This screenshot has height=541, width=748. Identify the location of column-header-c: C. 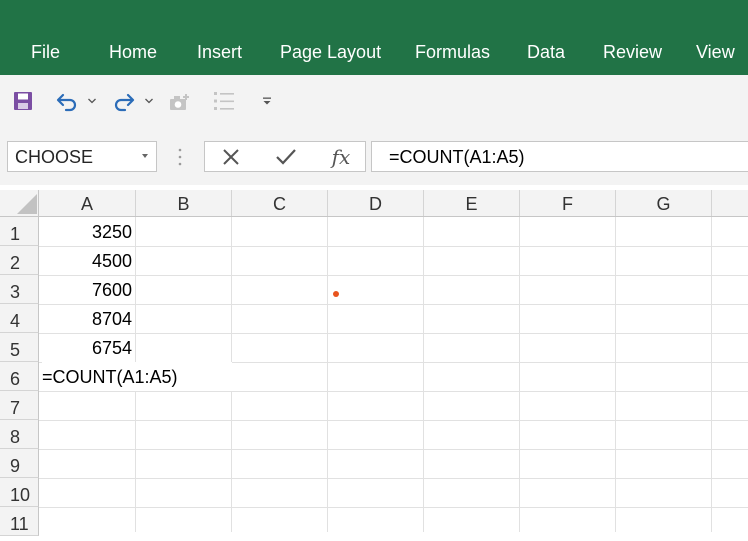
(280, 203).